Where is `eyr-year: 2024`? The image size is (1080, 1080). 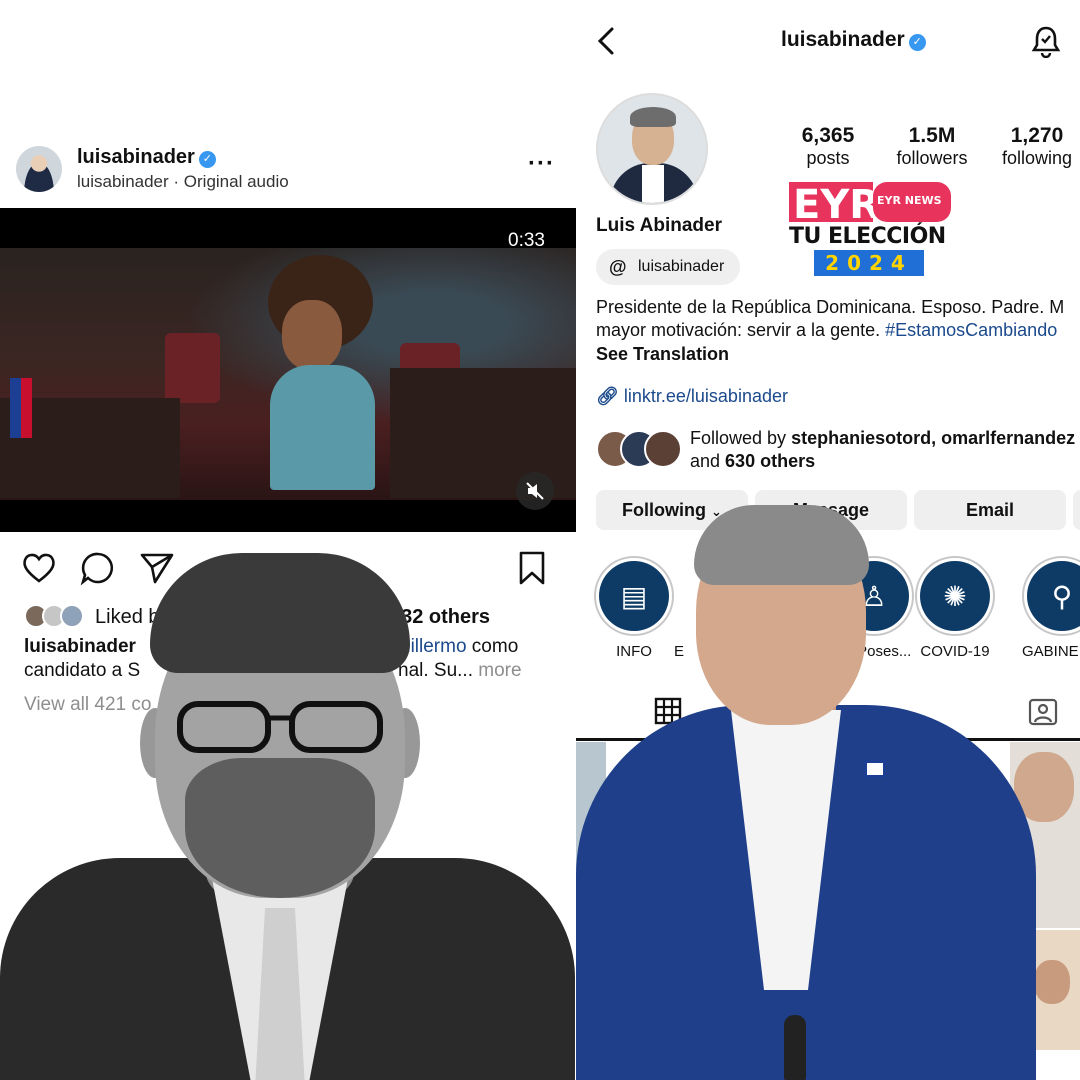 eyr-year: 2024 is located at coordinates (869, 263).